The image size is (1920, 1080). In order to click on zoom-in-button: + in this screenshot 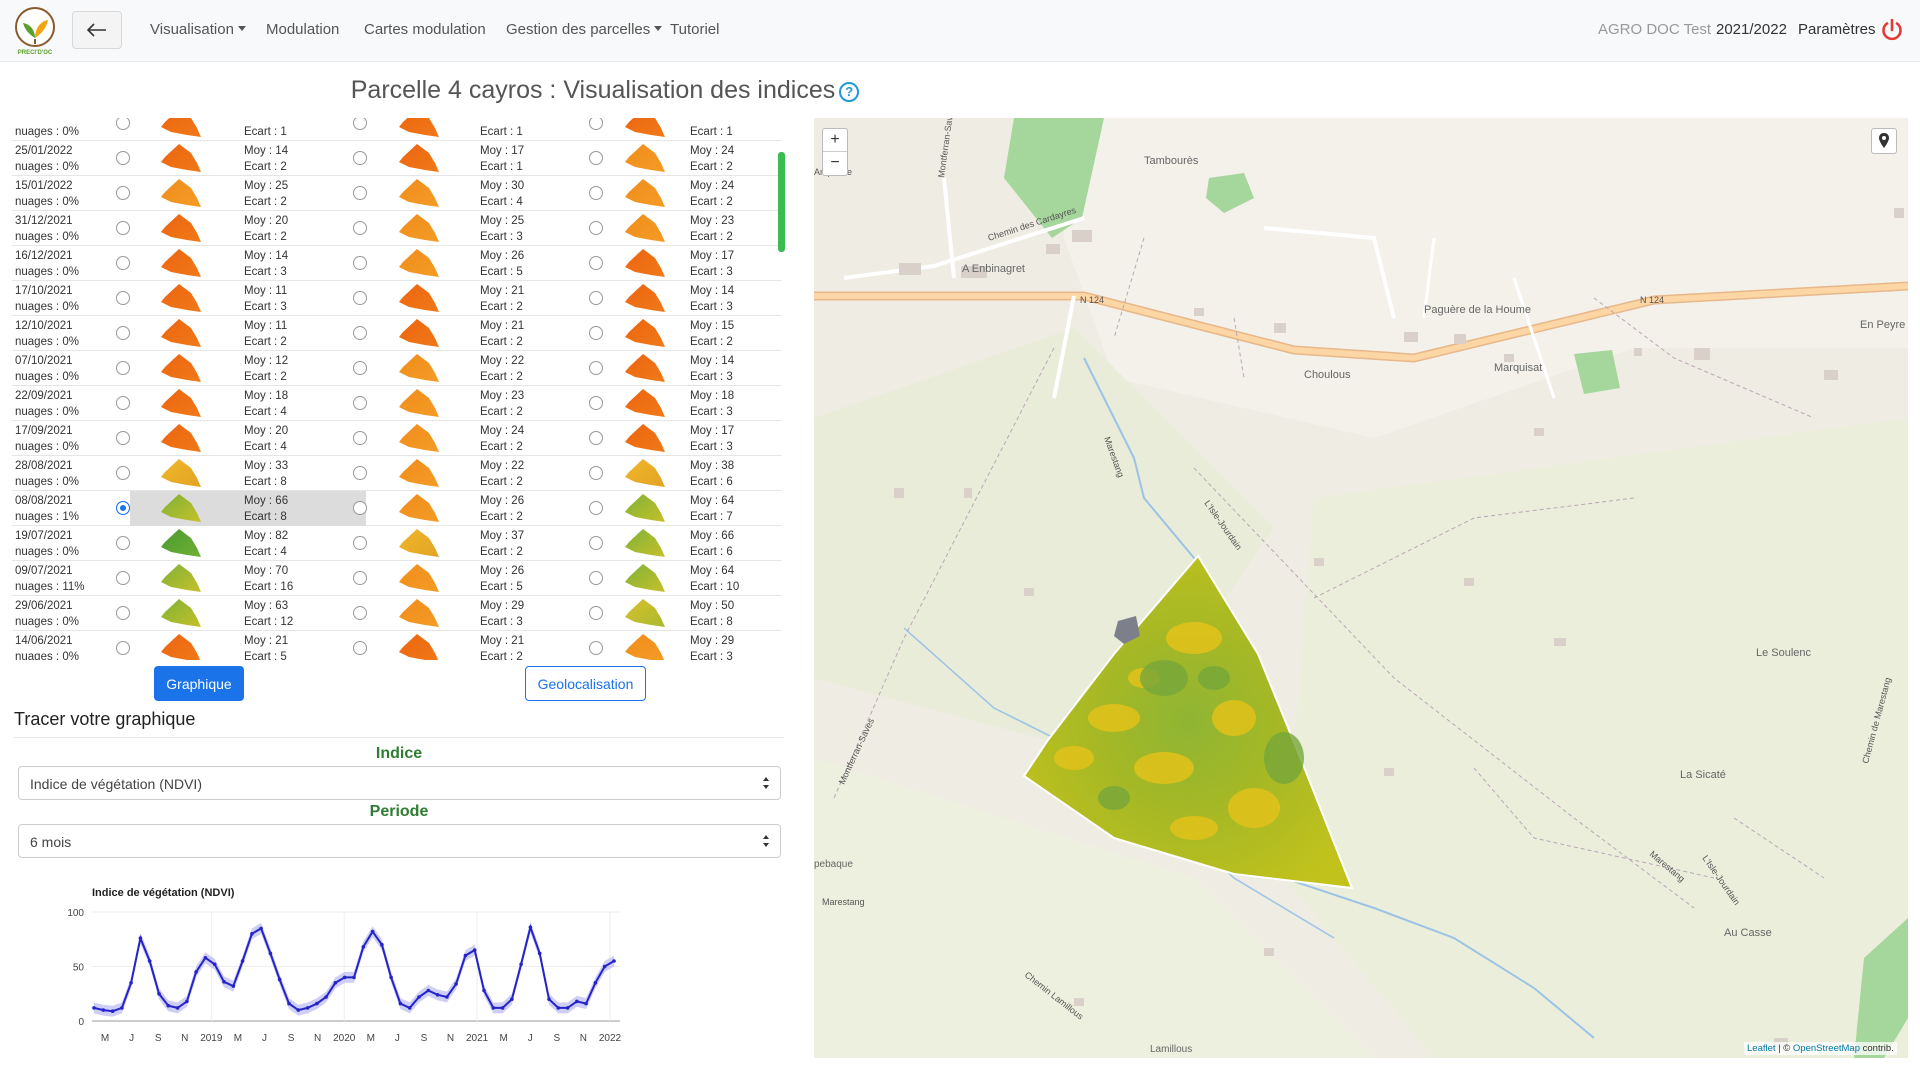, I will do `click(835, 140)`.